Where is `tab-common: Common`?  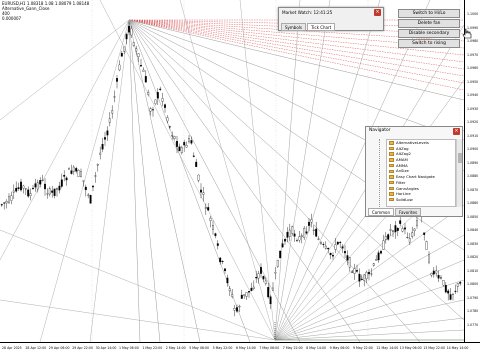 tab-common: Common is located at coordinates (381, 212).